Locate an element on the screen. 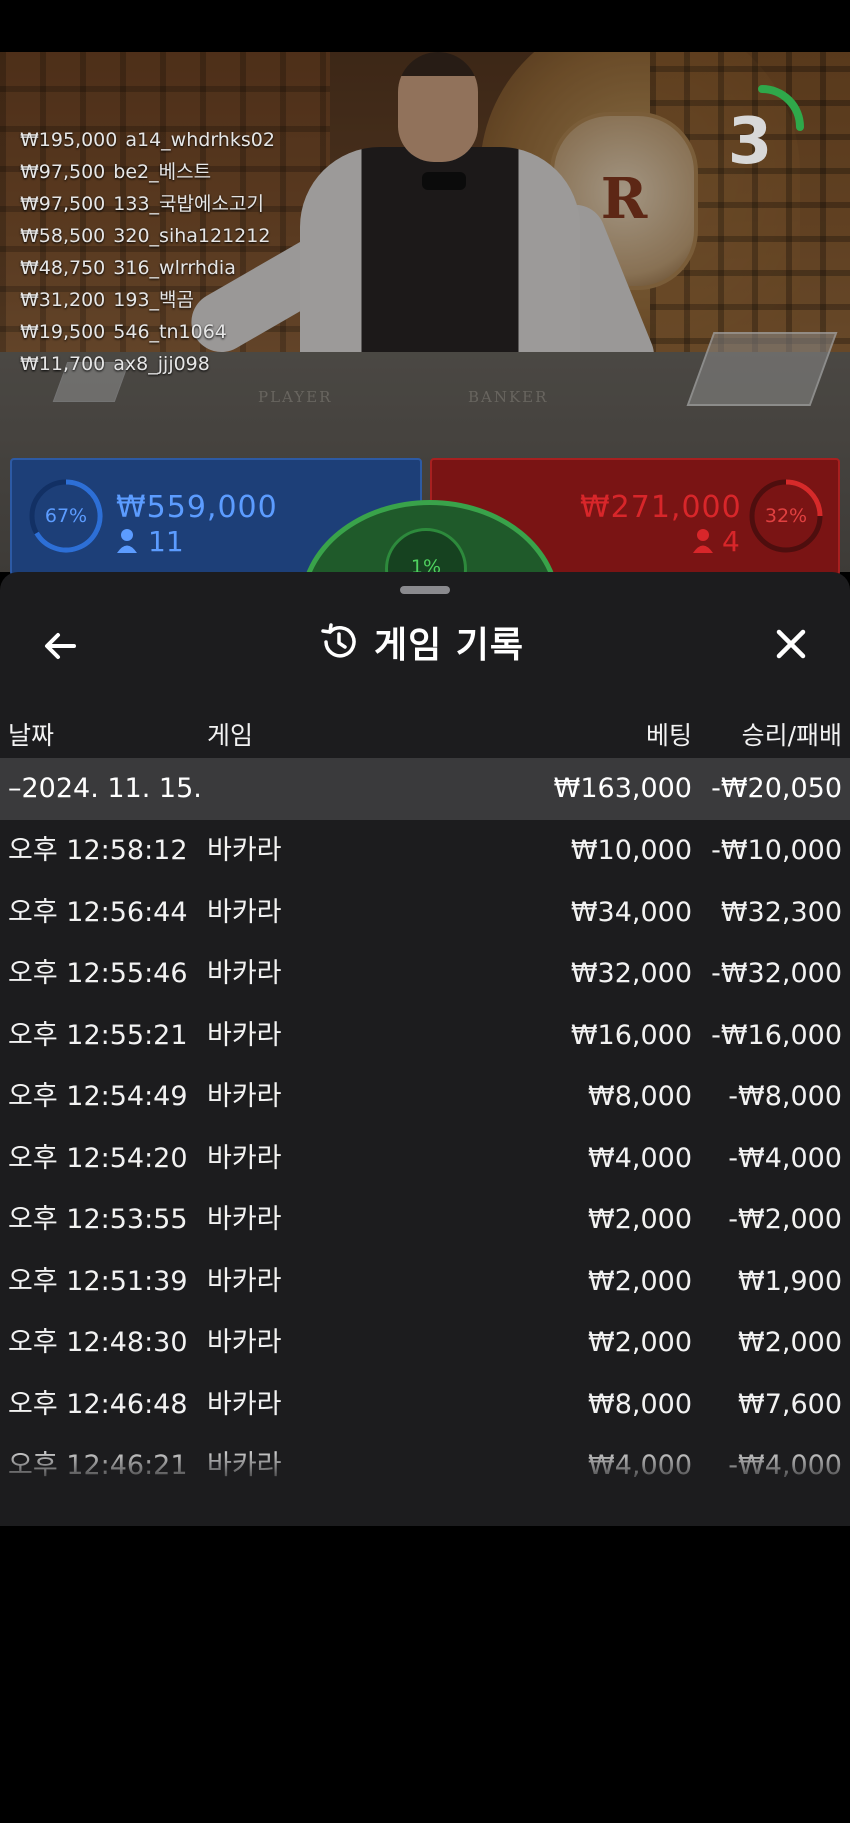 This screenshot has width=850, height=1823. leaderboard-amount: ₩11,700 is located at coordinates (63, 364).